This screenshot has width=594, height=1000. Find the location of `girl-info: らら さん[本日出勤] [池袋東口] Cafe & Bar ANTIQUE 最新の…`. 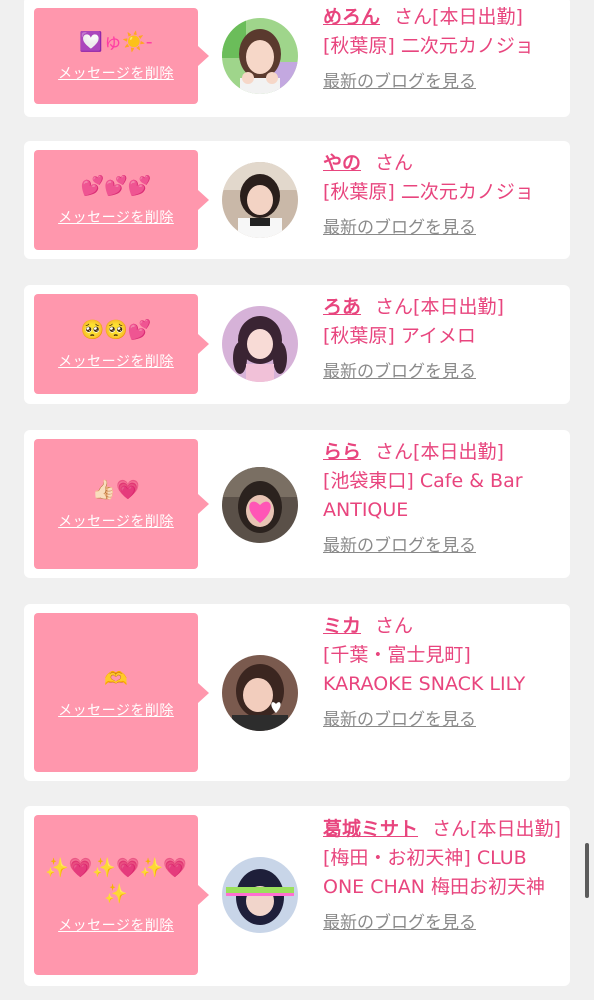

girl-info: らら さん[本日出勤] [池袋東口] Cafe & Bar ANTIQUE 最新の… is located at coordinates (443, 499).